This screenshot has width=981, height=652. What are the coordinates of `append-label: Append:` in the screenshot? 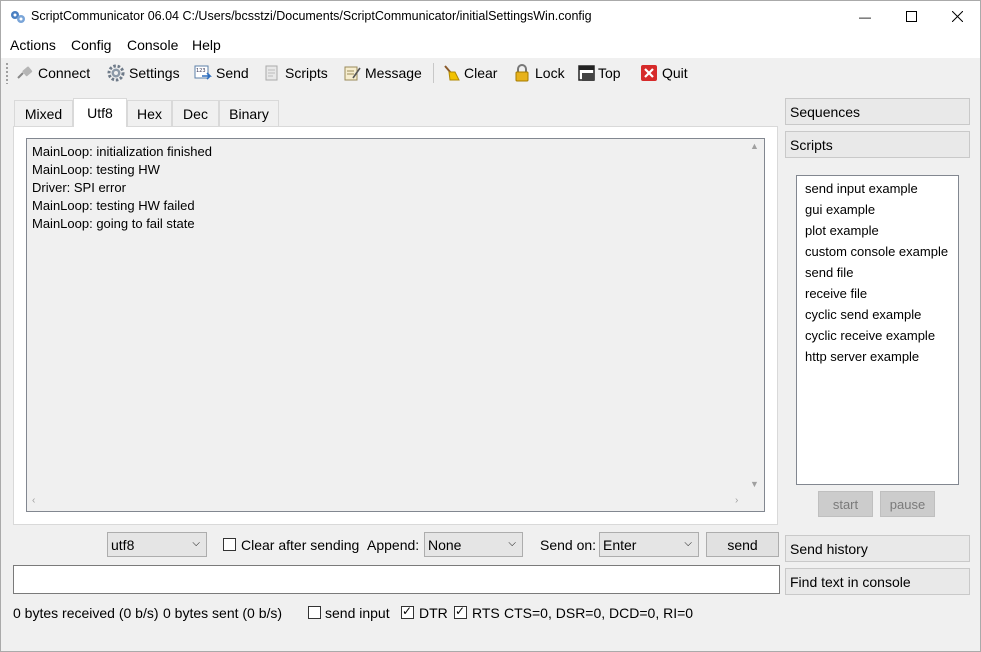 It's located at (393, 545).